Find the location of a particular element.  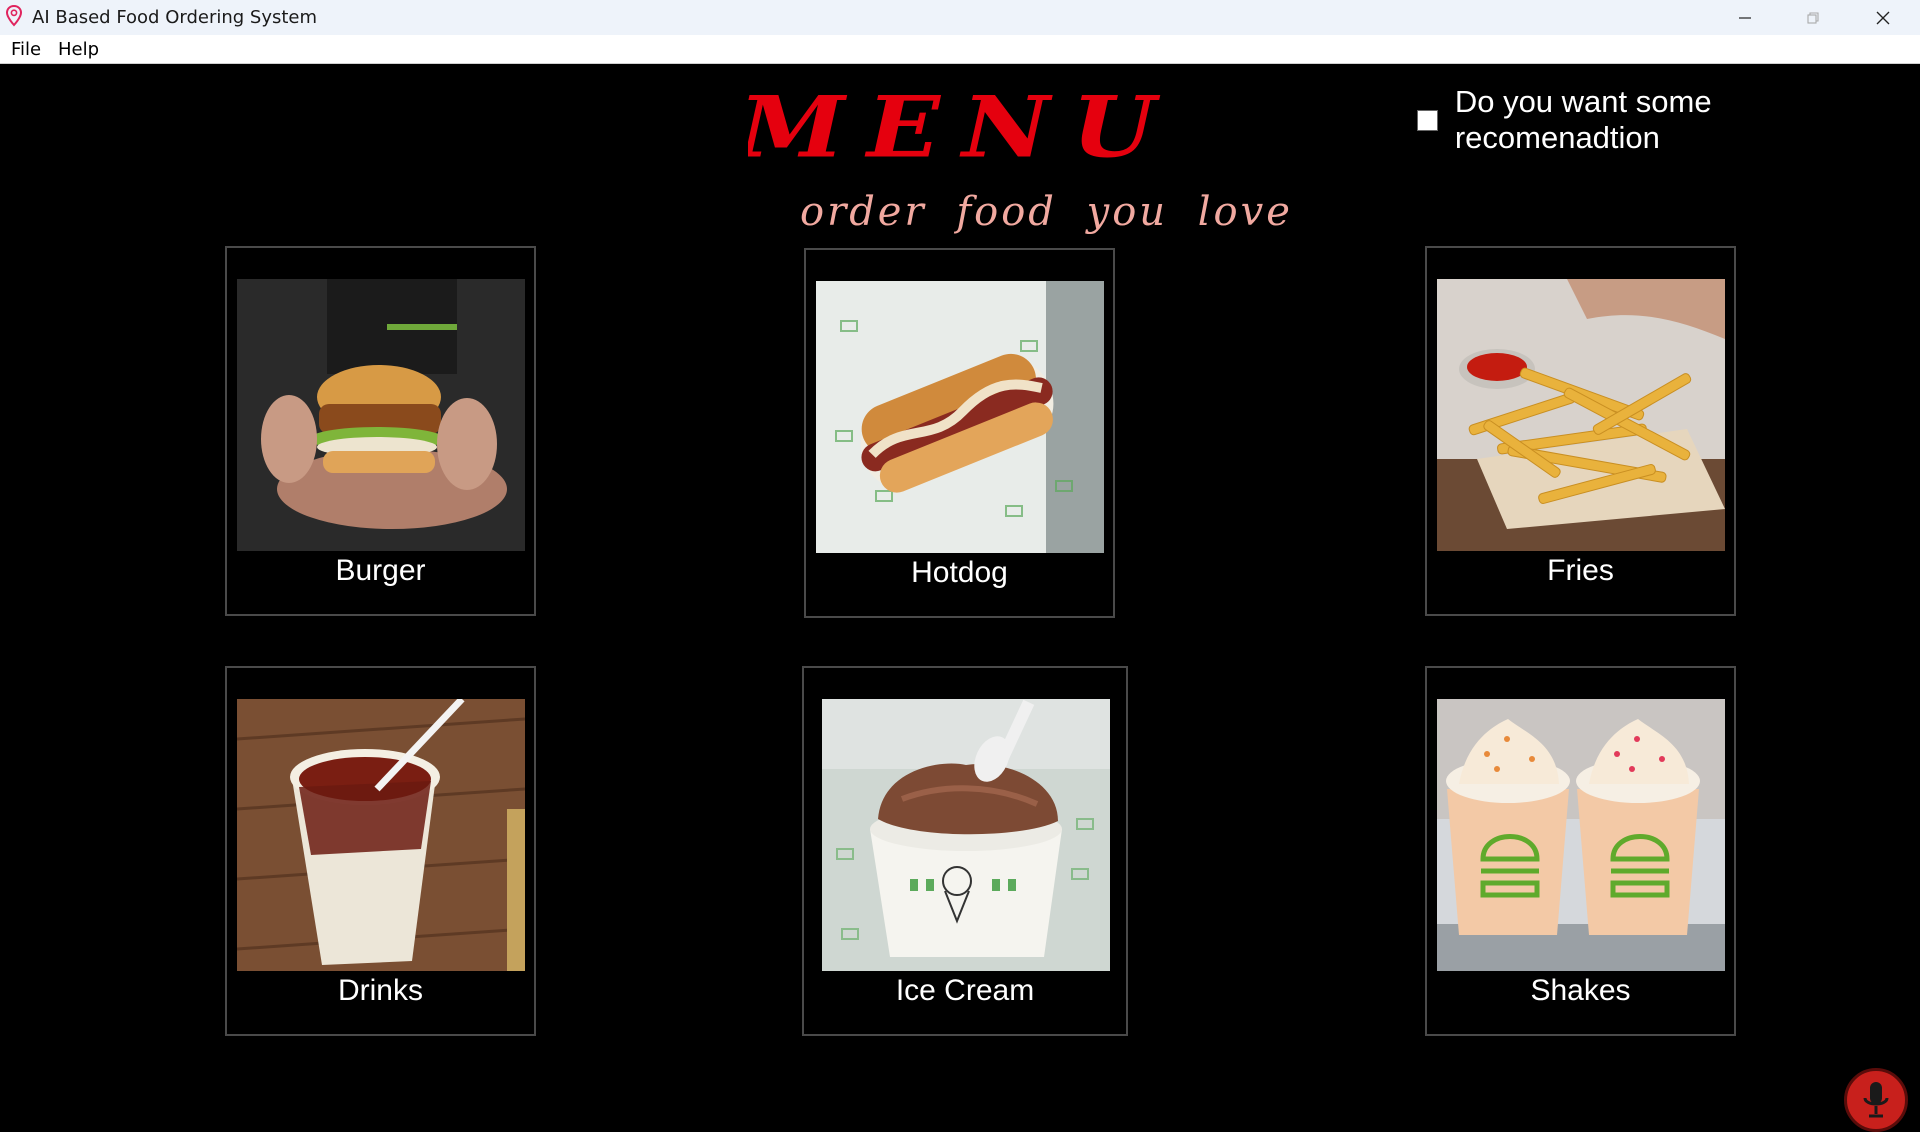

burger-photo is located at coordinates (381, 415).